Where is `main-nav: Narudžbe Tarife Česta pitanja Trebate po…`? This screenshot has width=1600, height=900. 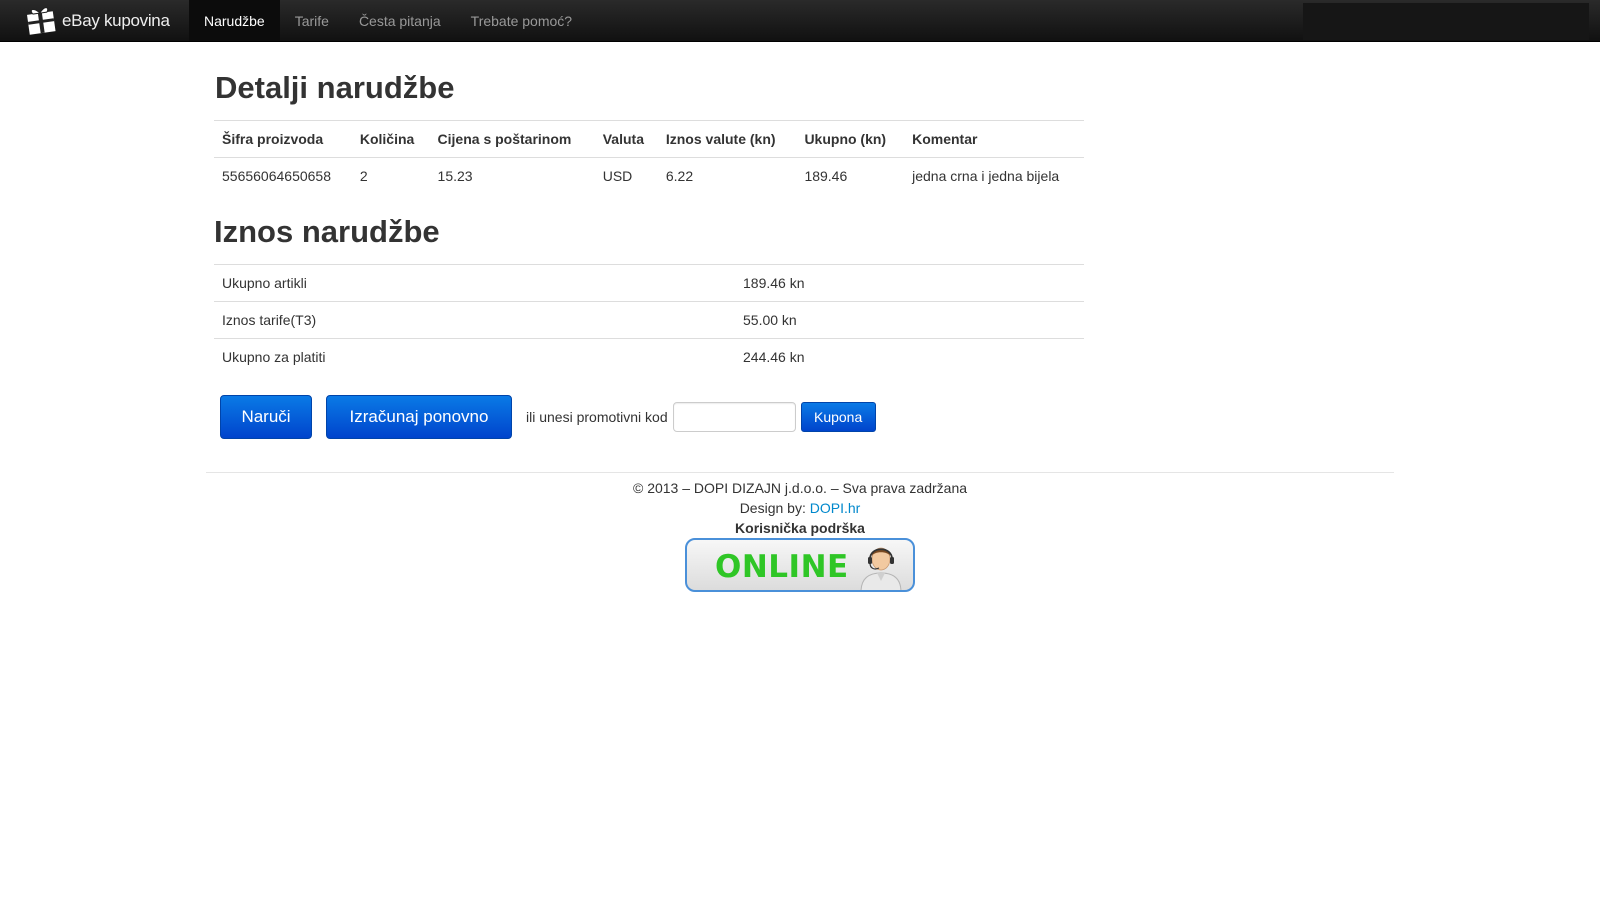 main-nav: Narudžbe Tarife Česta pitanja Trebate po… is located at coordinates (388, 20).